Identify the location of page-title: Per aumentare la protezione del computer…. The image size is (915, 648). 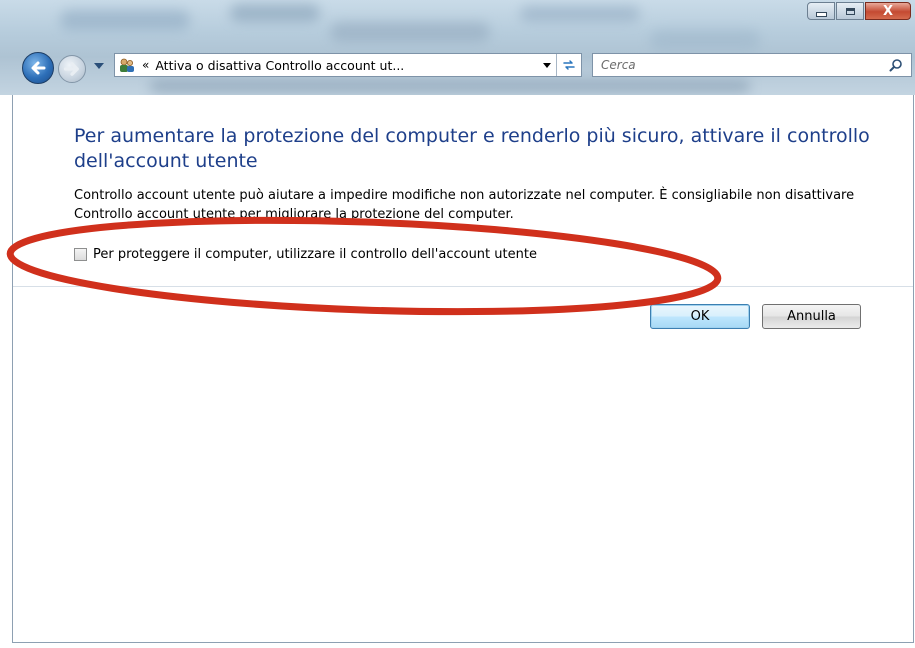
(472, 148).